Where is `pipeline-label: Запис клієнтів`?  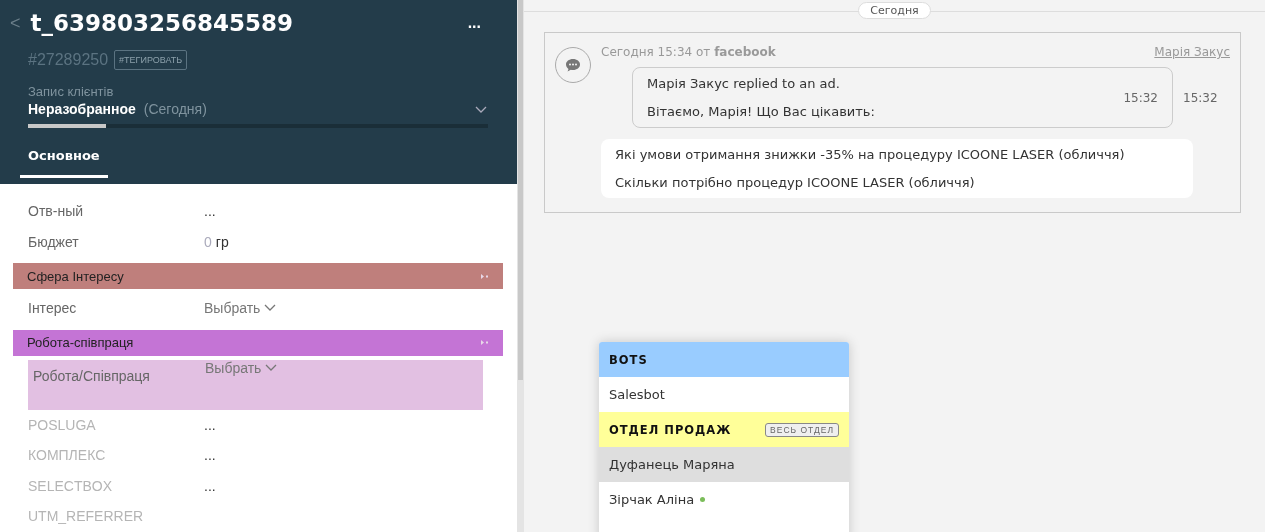 pipeline-label: Запис клієнтів is located at coordinates (71, 91).